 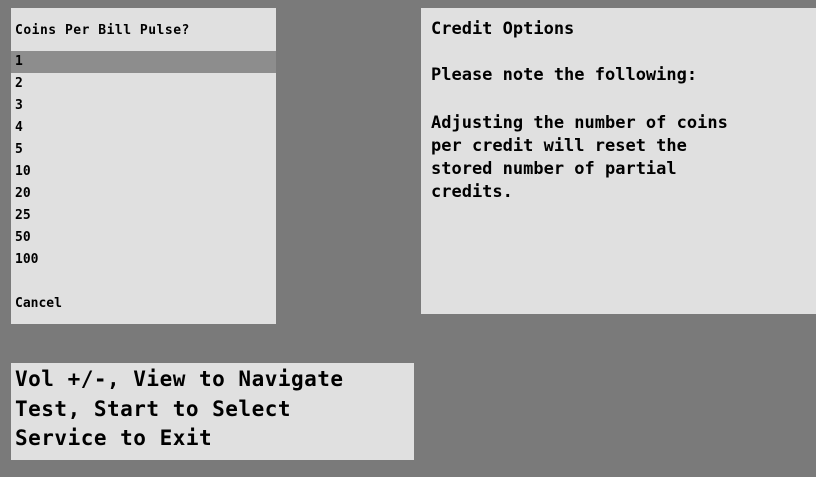 I want to click on menu-option-50: 50, so click(x=143, y=238).